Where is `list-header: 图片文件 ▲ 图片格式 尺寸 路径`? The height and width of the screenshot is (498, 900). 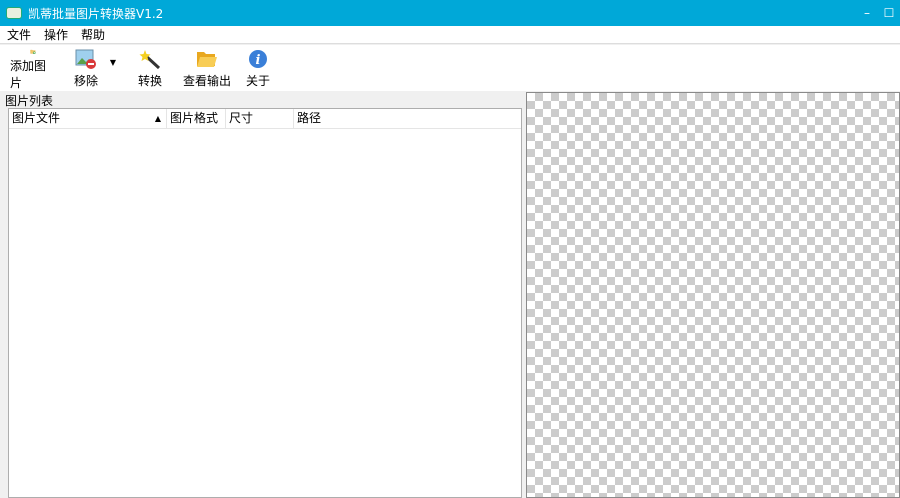 list-header: 图片文件 ▲ 图片格式 尺寸 路径 is located at coordinates (265, 119).